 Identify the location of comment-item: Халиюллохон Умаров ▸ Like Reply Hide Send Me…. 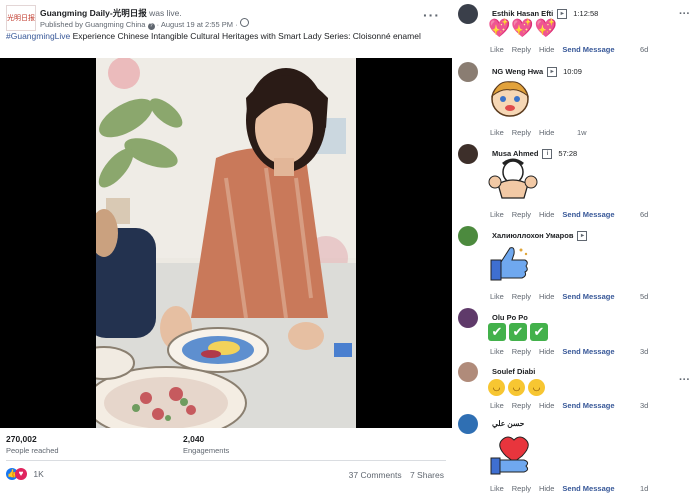
(576, 263).